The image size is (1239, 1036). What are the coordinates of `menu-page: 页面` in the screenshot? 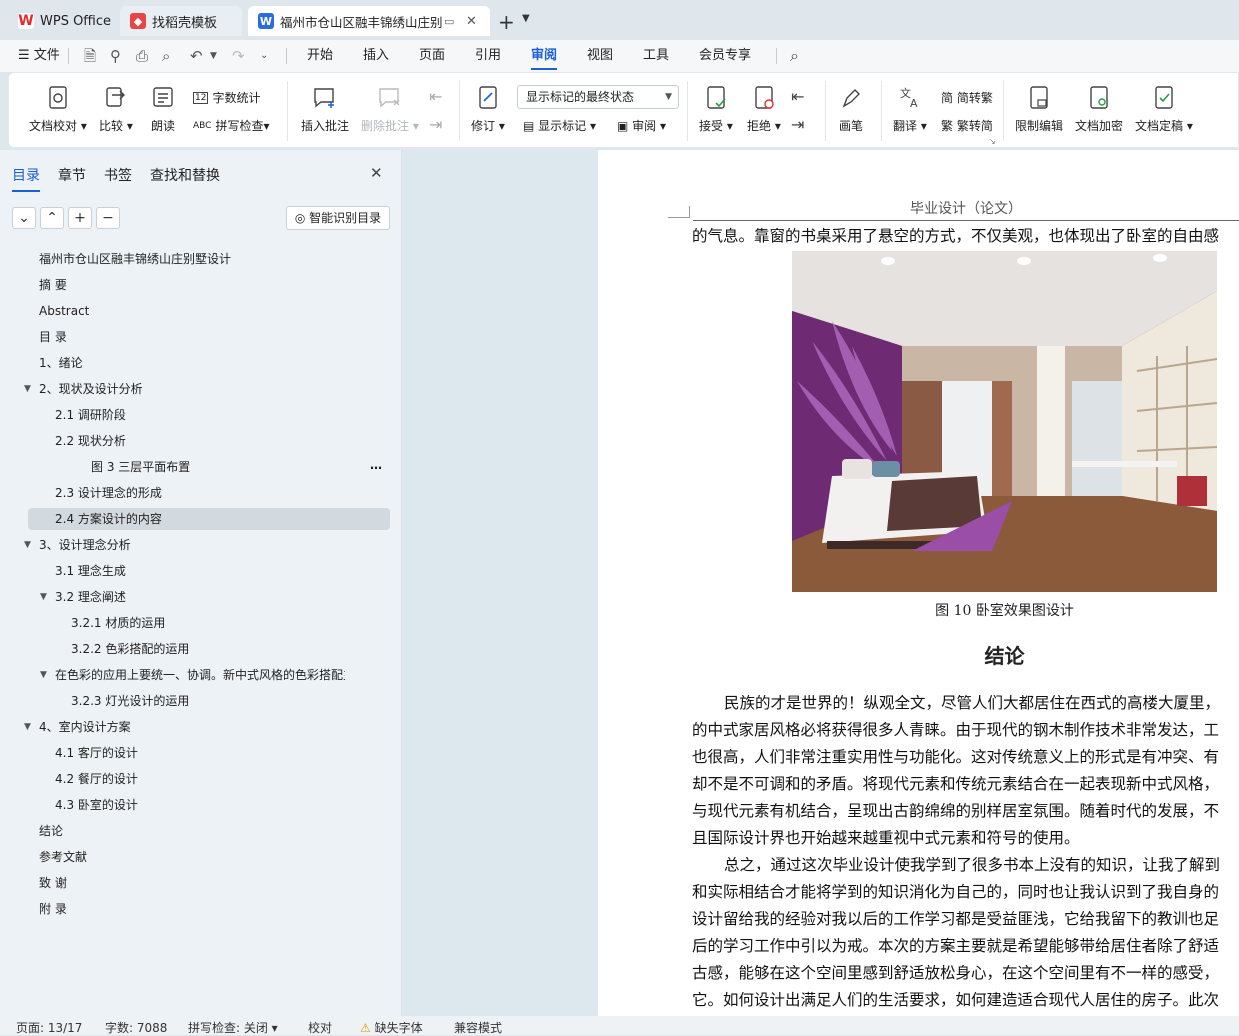 It's located at (432, 56).